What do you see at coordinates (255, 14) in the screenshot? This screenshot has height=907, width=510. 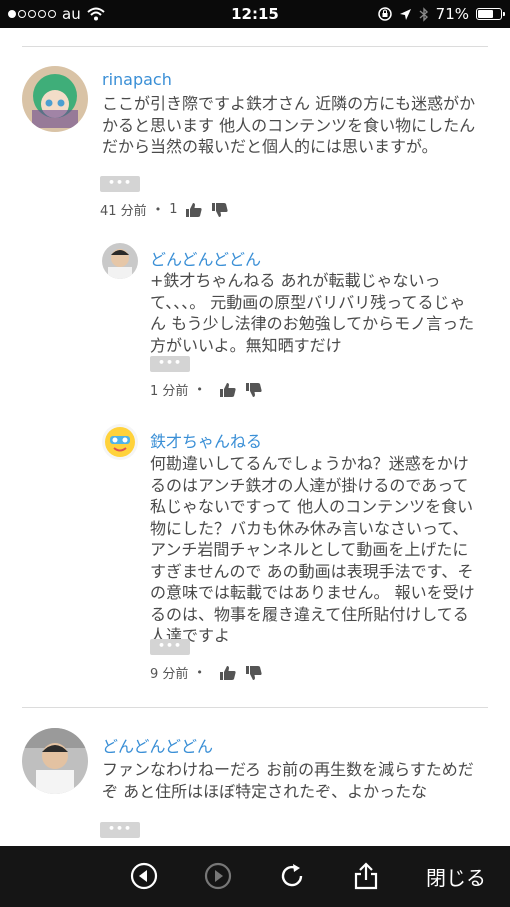 I see `status-bar: au 12:15 71%` at bounding box center [255, 14].